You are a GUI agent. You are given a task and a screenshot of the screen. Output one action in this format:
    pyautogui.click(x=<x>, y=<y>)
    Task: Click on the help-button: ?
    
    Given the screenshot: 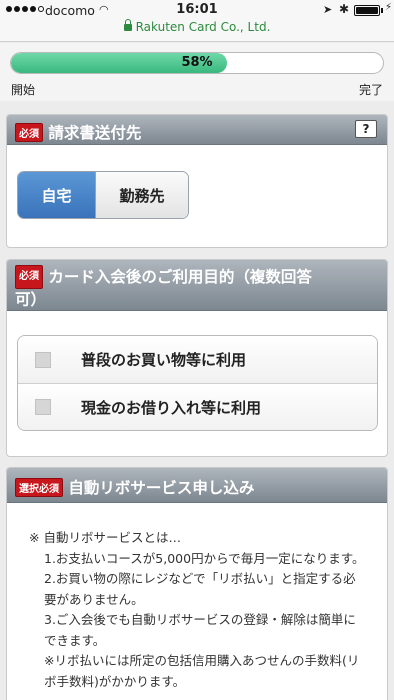 What is the action you would take?
    pyautogui.click(x=366, y=129)
    